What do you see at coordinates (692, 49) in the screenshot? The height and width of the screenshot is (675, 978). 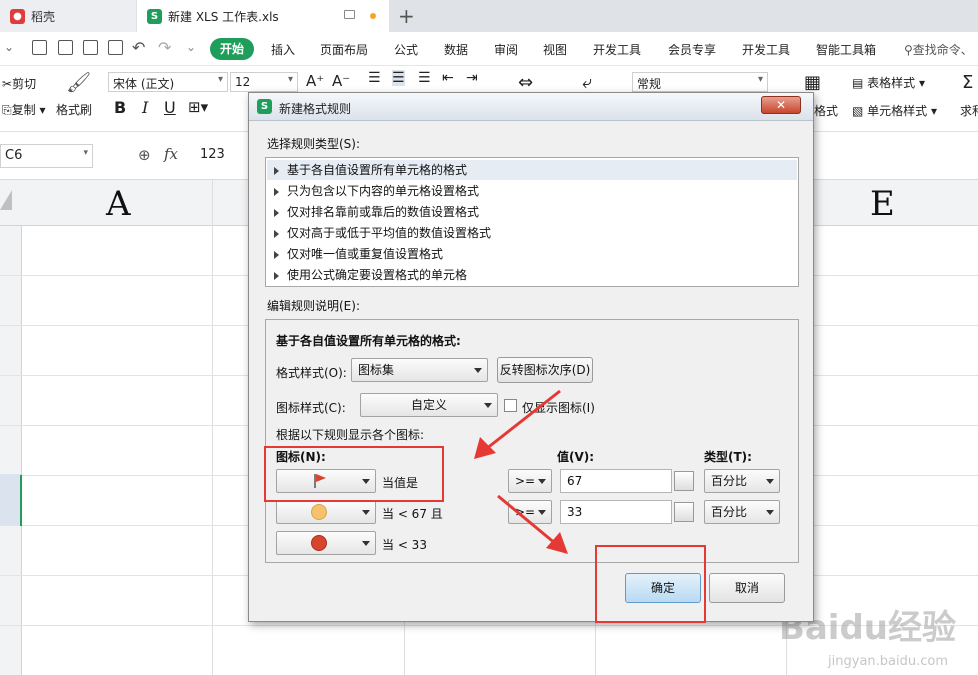 I see `menu-member: 会员专享` at bounding box center [692, 49].